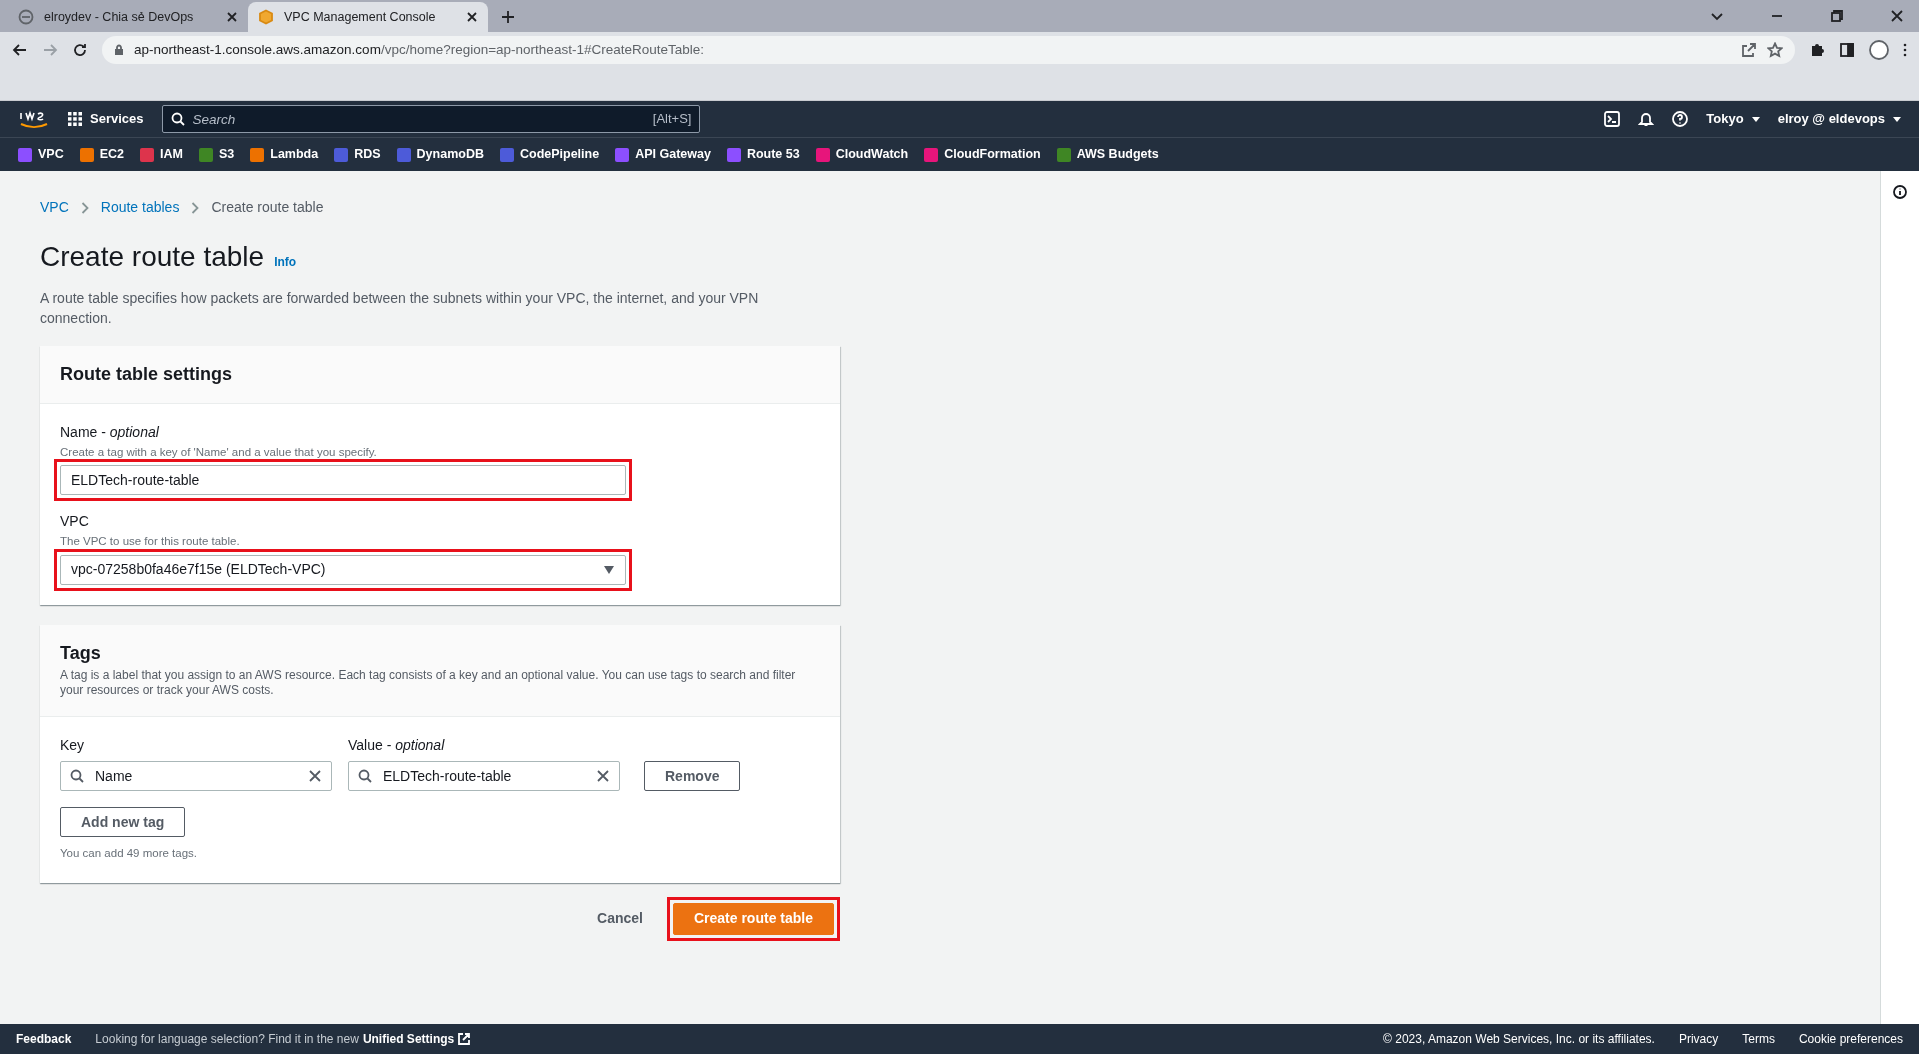 The width and height of the screenshot is (1919, 1054). What do you see at coordinates (343, 480) in the screenshot?
I see `text-field: ELDTech-route-table` at bounding box center [343, 480].